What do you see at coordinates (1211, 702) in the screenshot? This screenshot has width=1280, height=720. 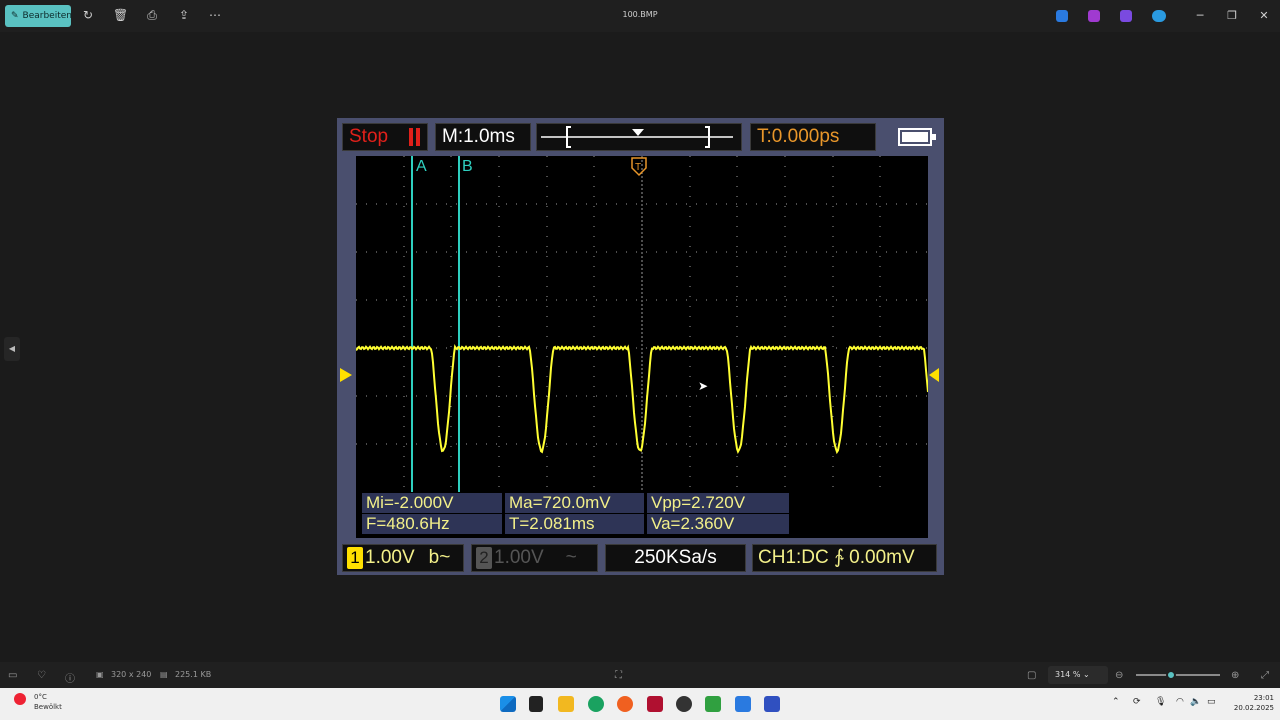 I see `battery-tray-icon: ▭` at bounding box center [1211, 702].